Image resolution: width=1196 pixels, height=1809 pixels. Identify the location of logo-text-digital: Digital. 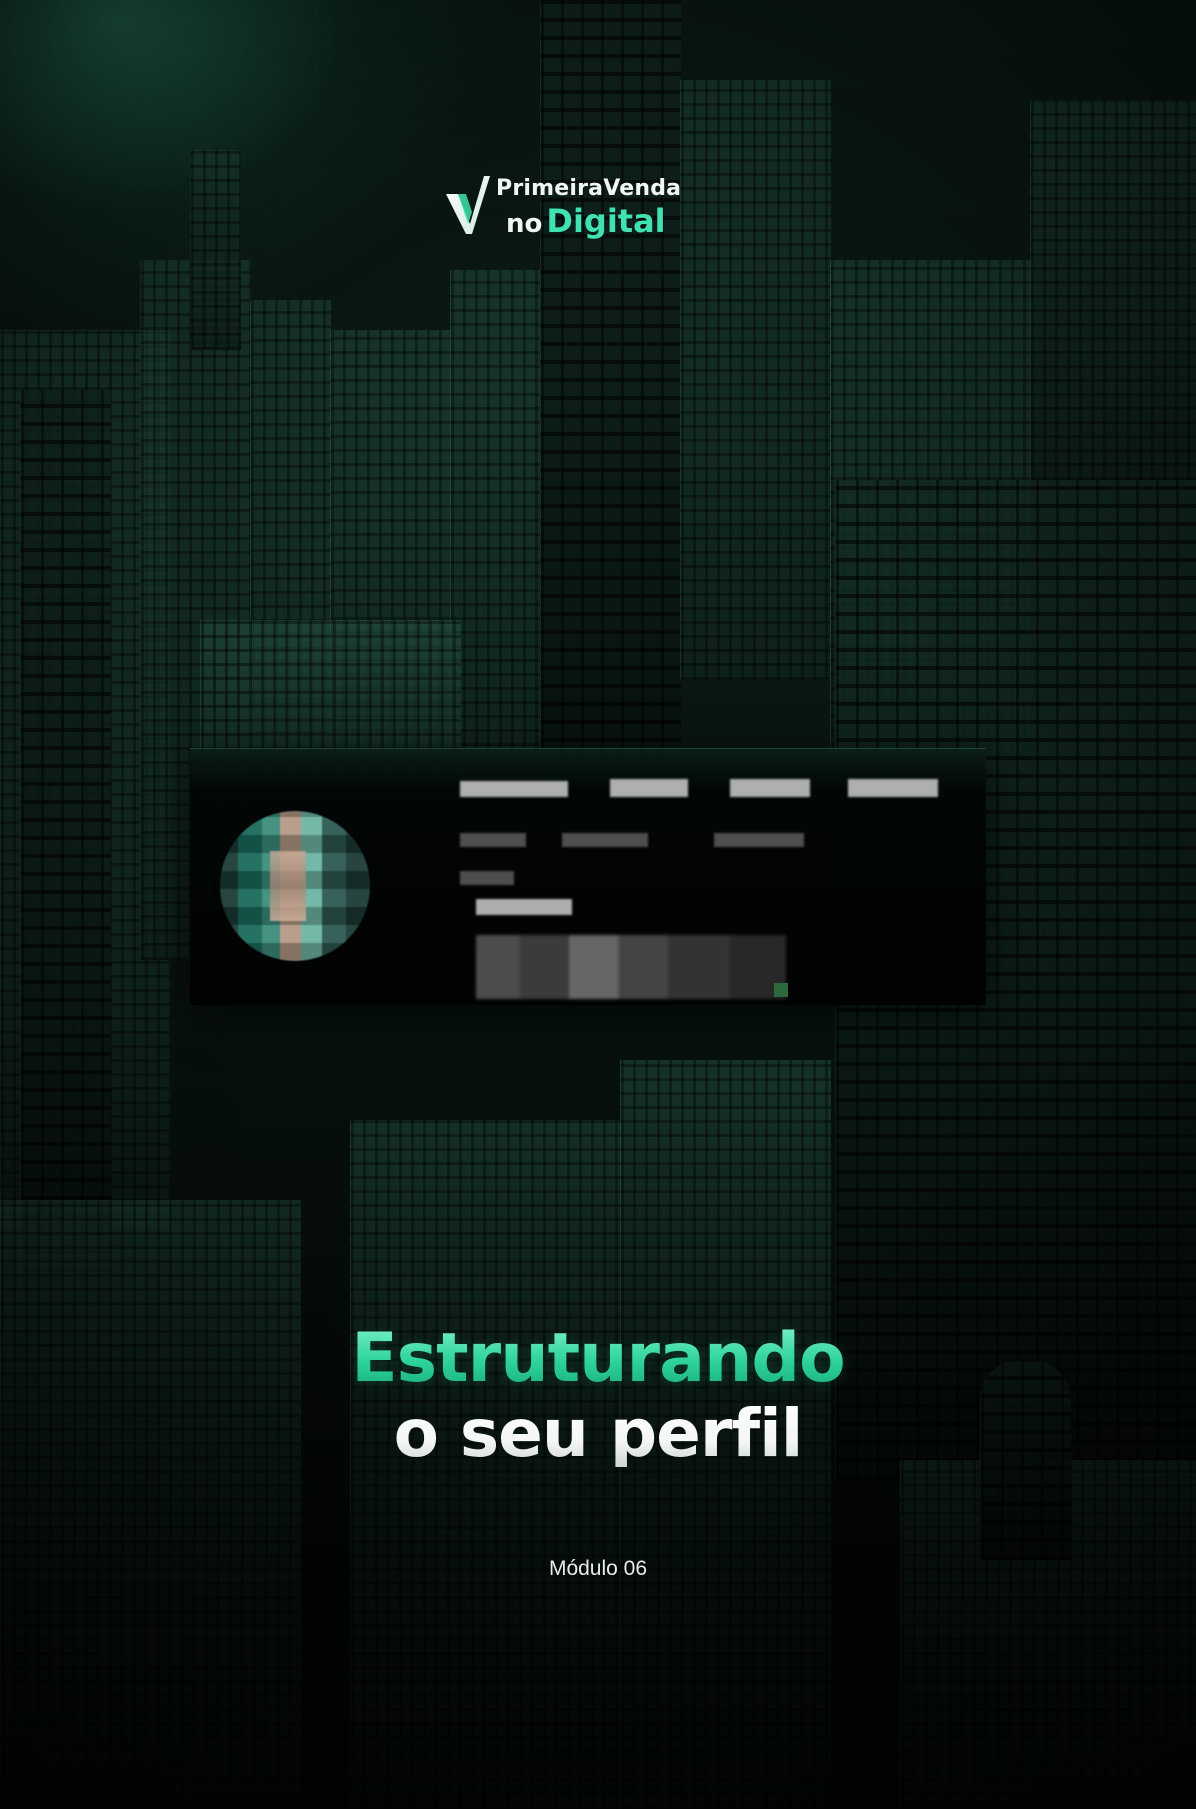
(606, 221).